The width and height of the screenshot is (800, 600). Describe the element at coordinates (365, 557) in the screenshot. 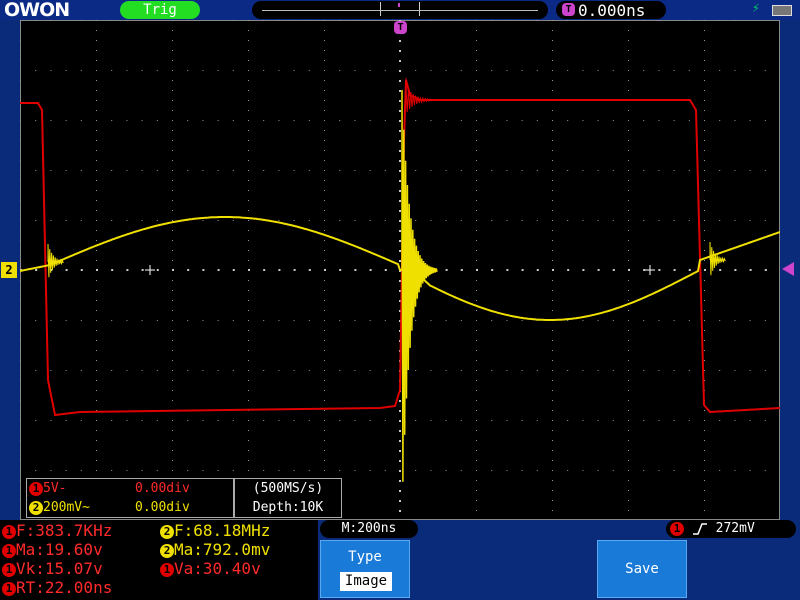

I see `type-menu-label: Type` at that location.